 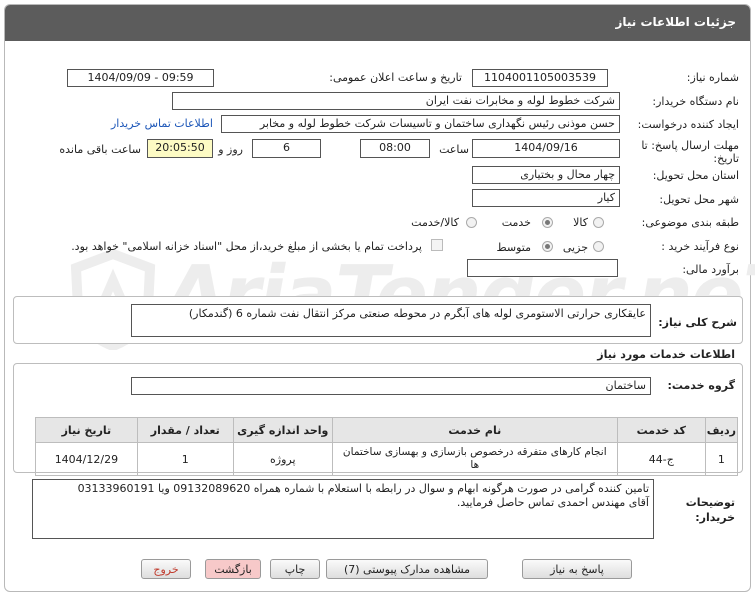 I want to click on announce-date-label: تاریخ و ساعت اعلان عمومی:, so click(x=395, y=77).